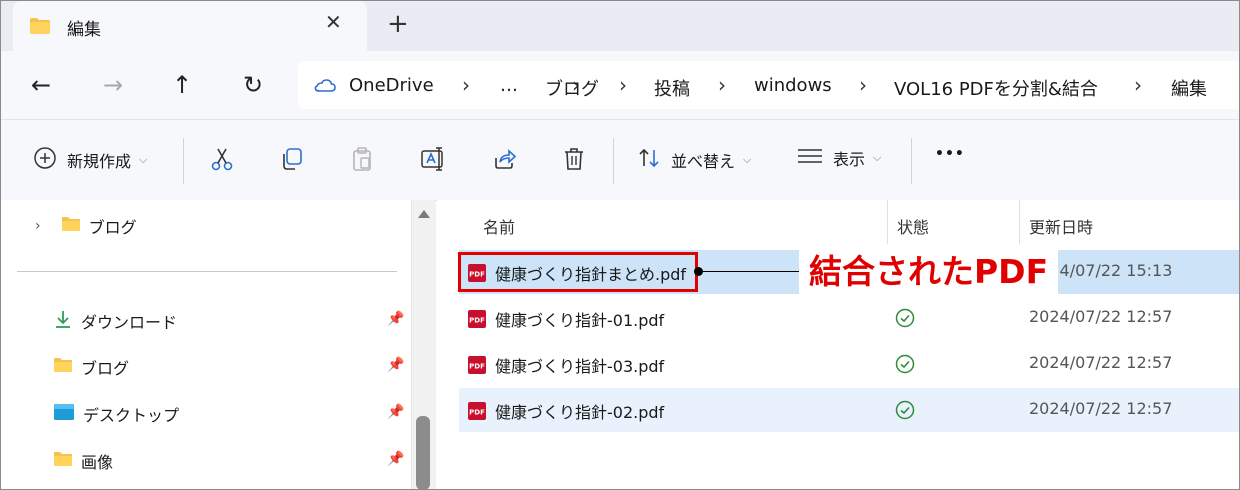 Image resolution: width=1240 pixels, height=490 pixels. Describe the element at coordinates (113, 85) in the screenshot. I see `forward-button: →` at that location.